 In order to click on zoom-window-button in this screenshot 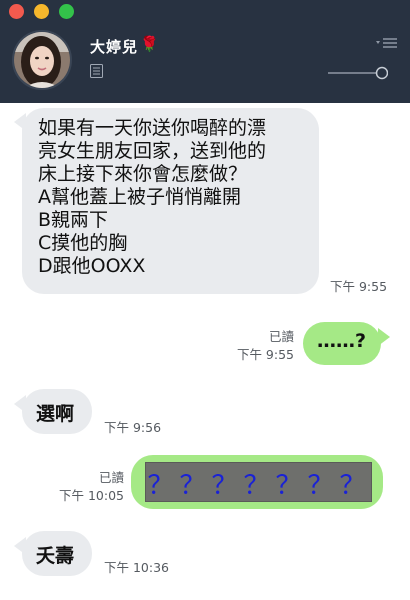, I will do `click(66, 11)`.